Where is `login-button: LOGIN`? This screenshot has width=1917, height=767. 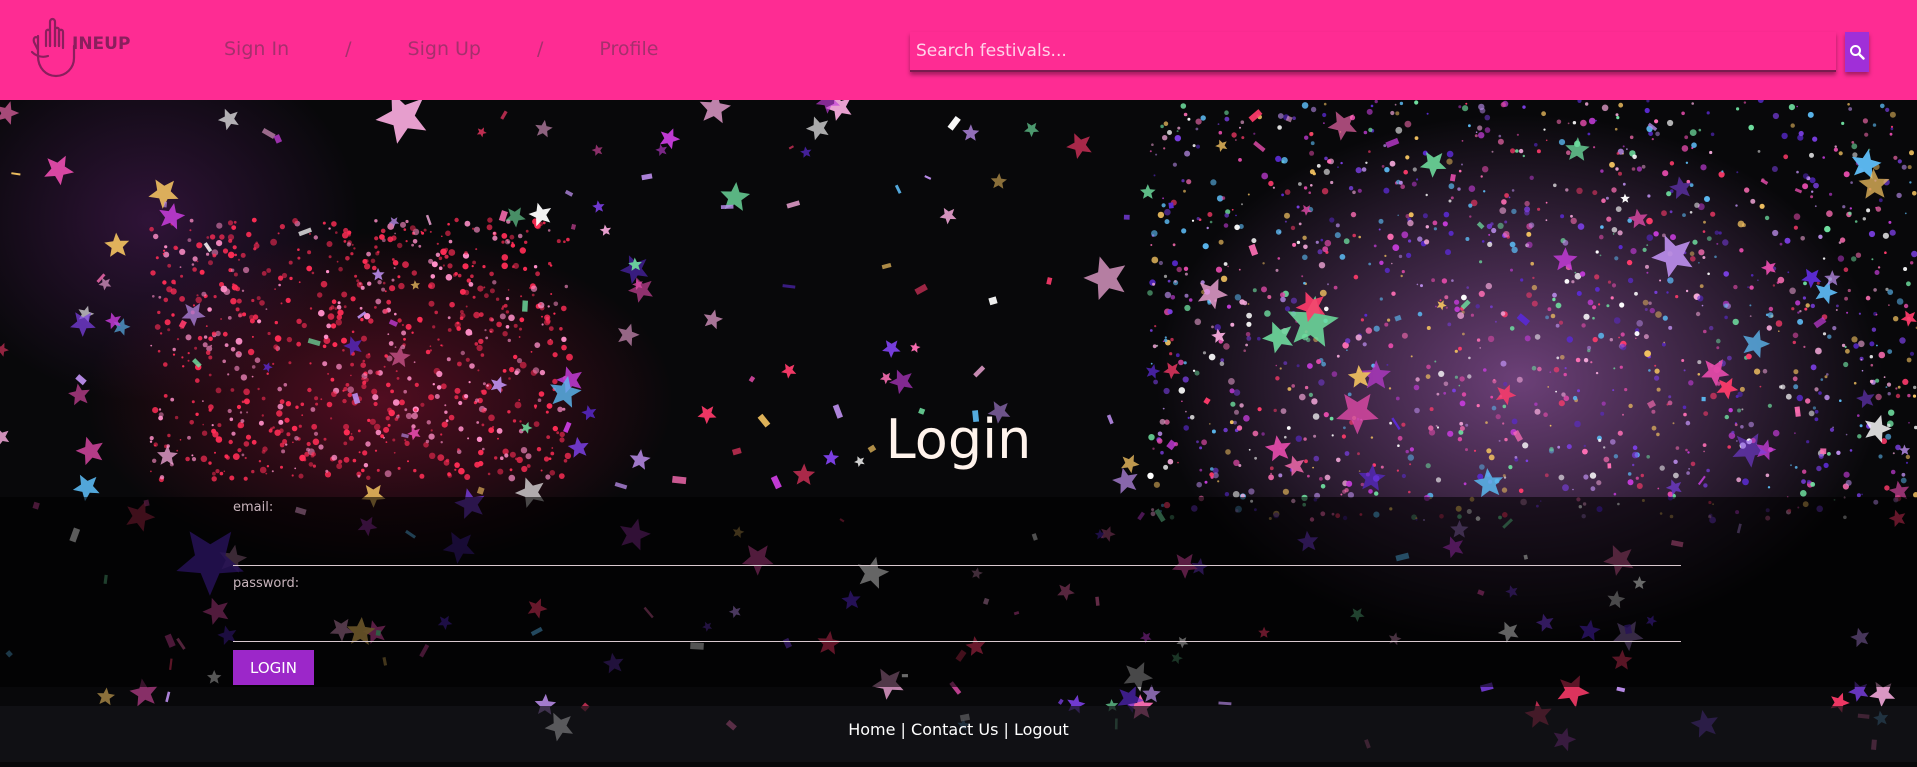
login-button: LOGIN is located at coordinates (273, 667).